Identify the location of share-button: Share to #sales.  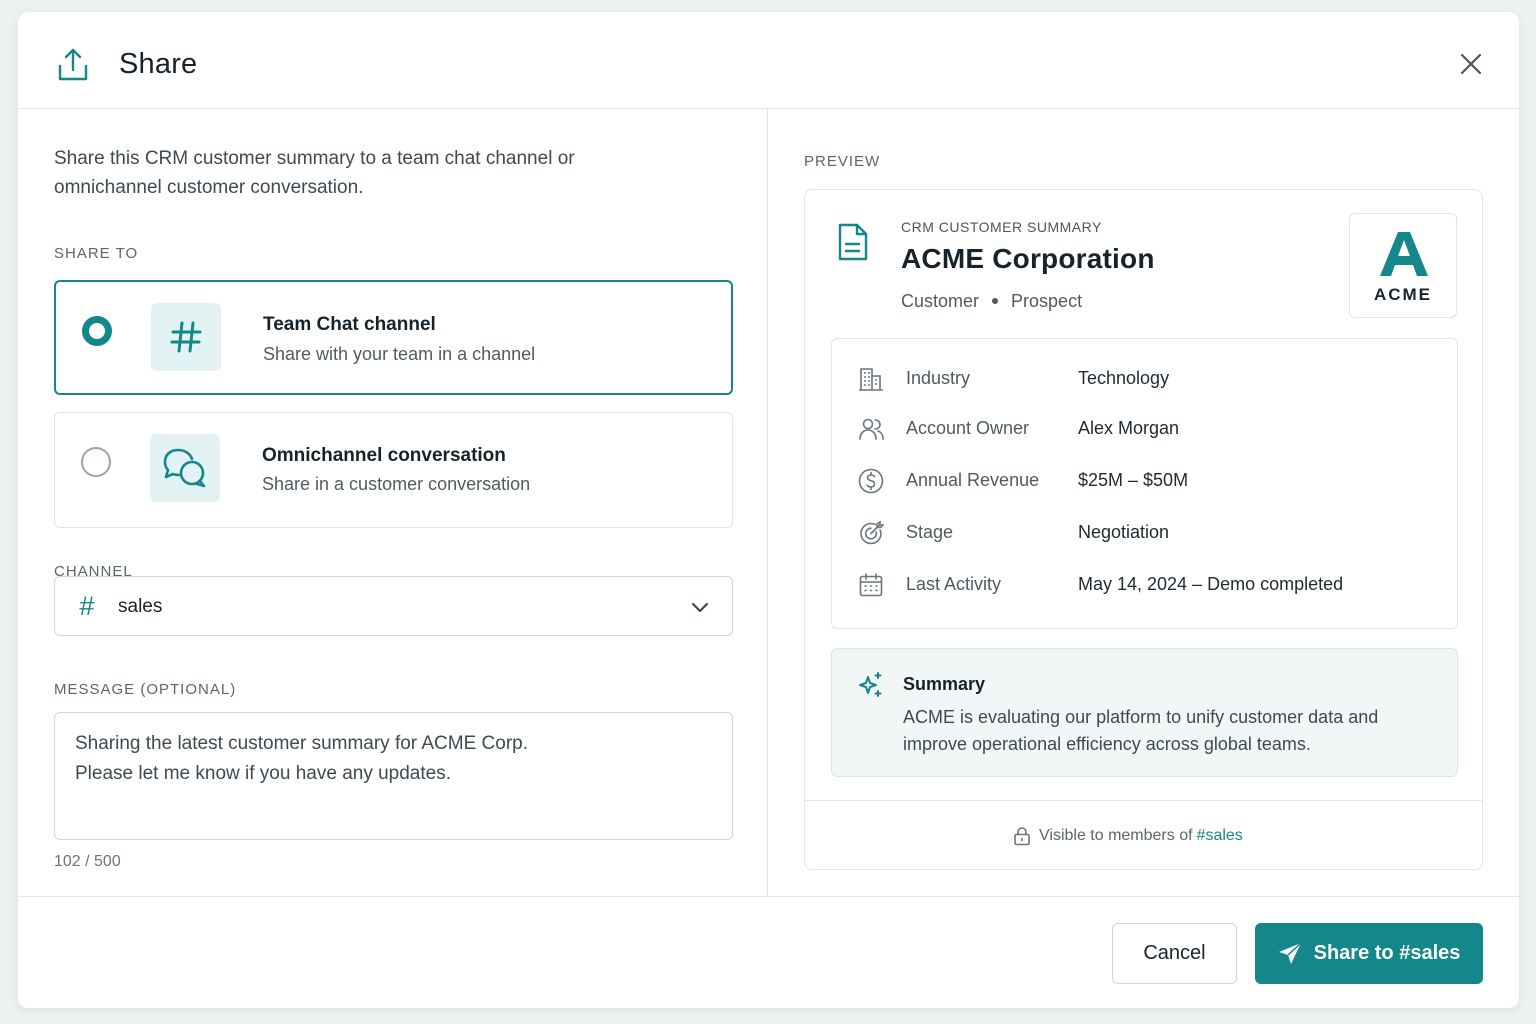
(1369, 953).